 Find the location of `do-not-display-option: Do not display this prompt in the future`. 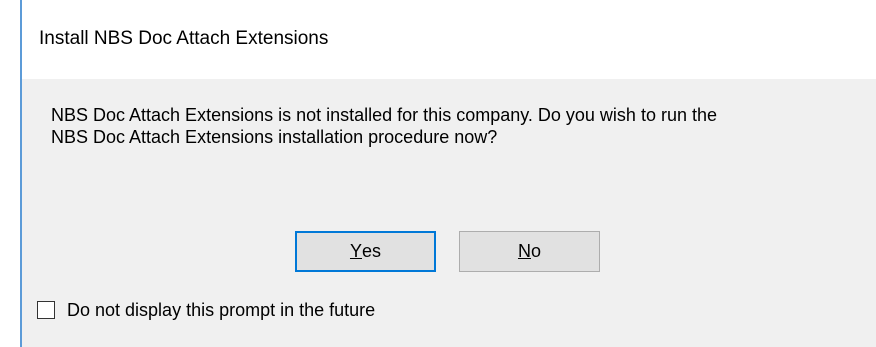

do-not-display-option: Do not display this prompt in the future is located at coordinates (206, 310).